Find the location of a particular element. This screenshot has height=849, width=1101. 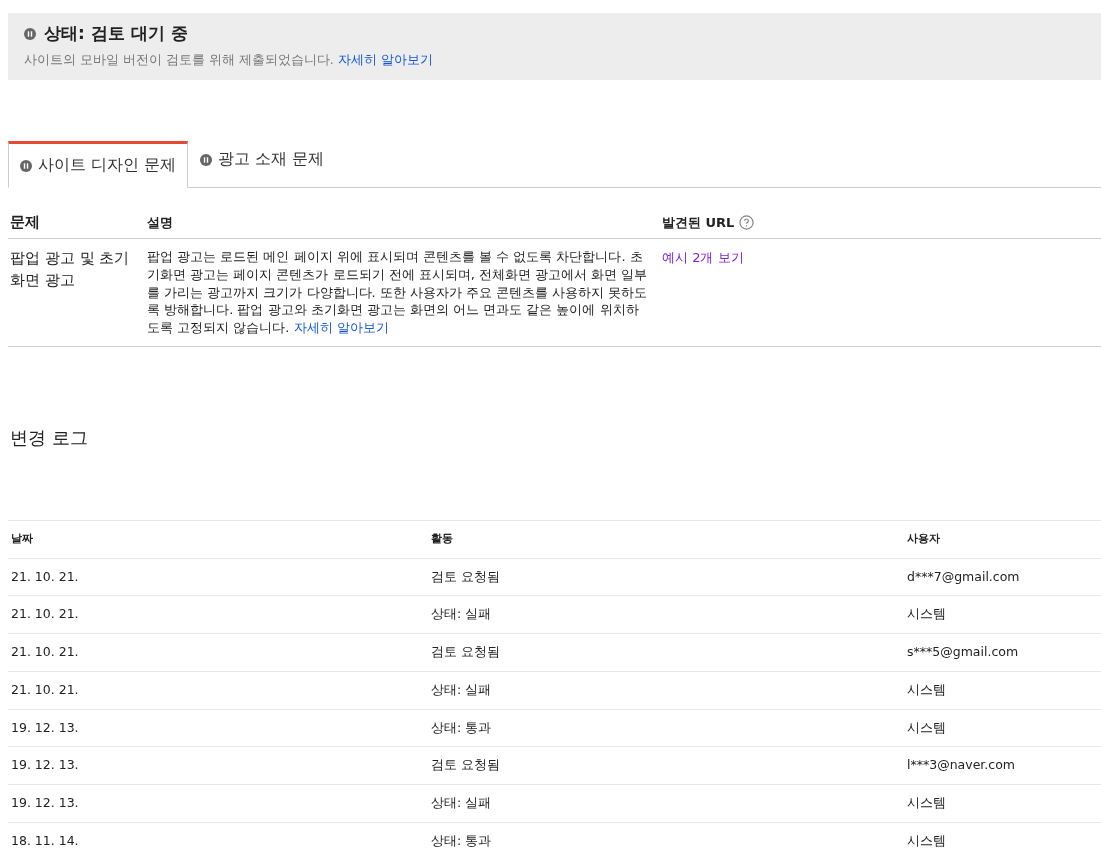

section-title: 변경 로그 is located at coordinates (49, 437).